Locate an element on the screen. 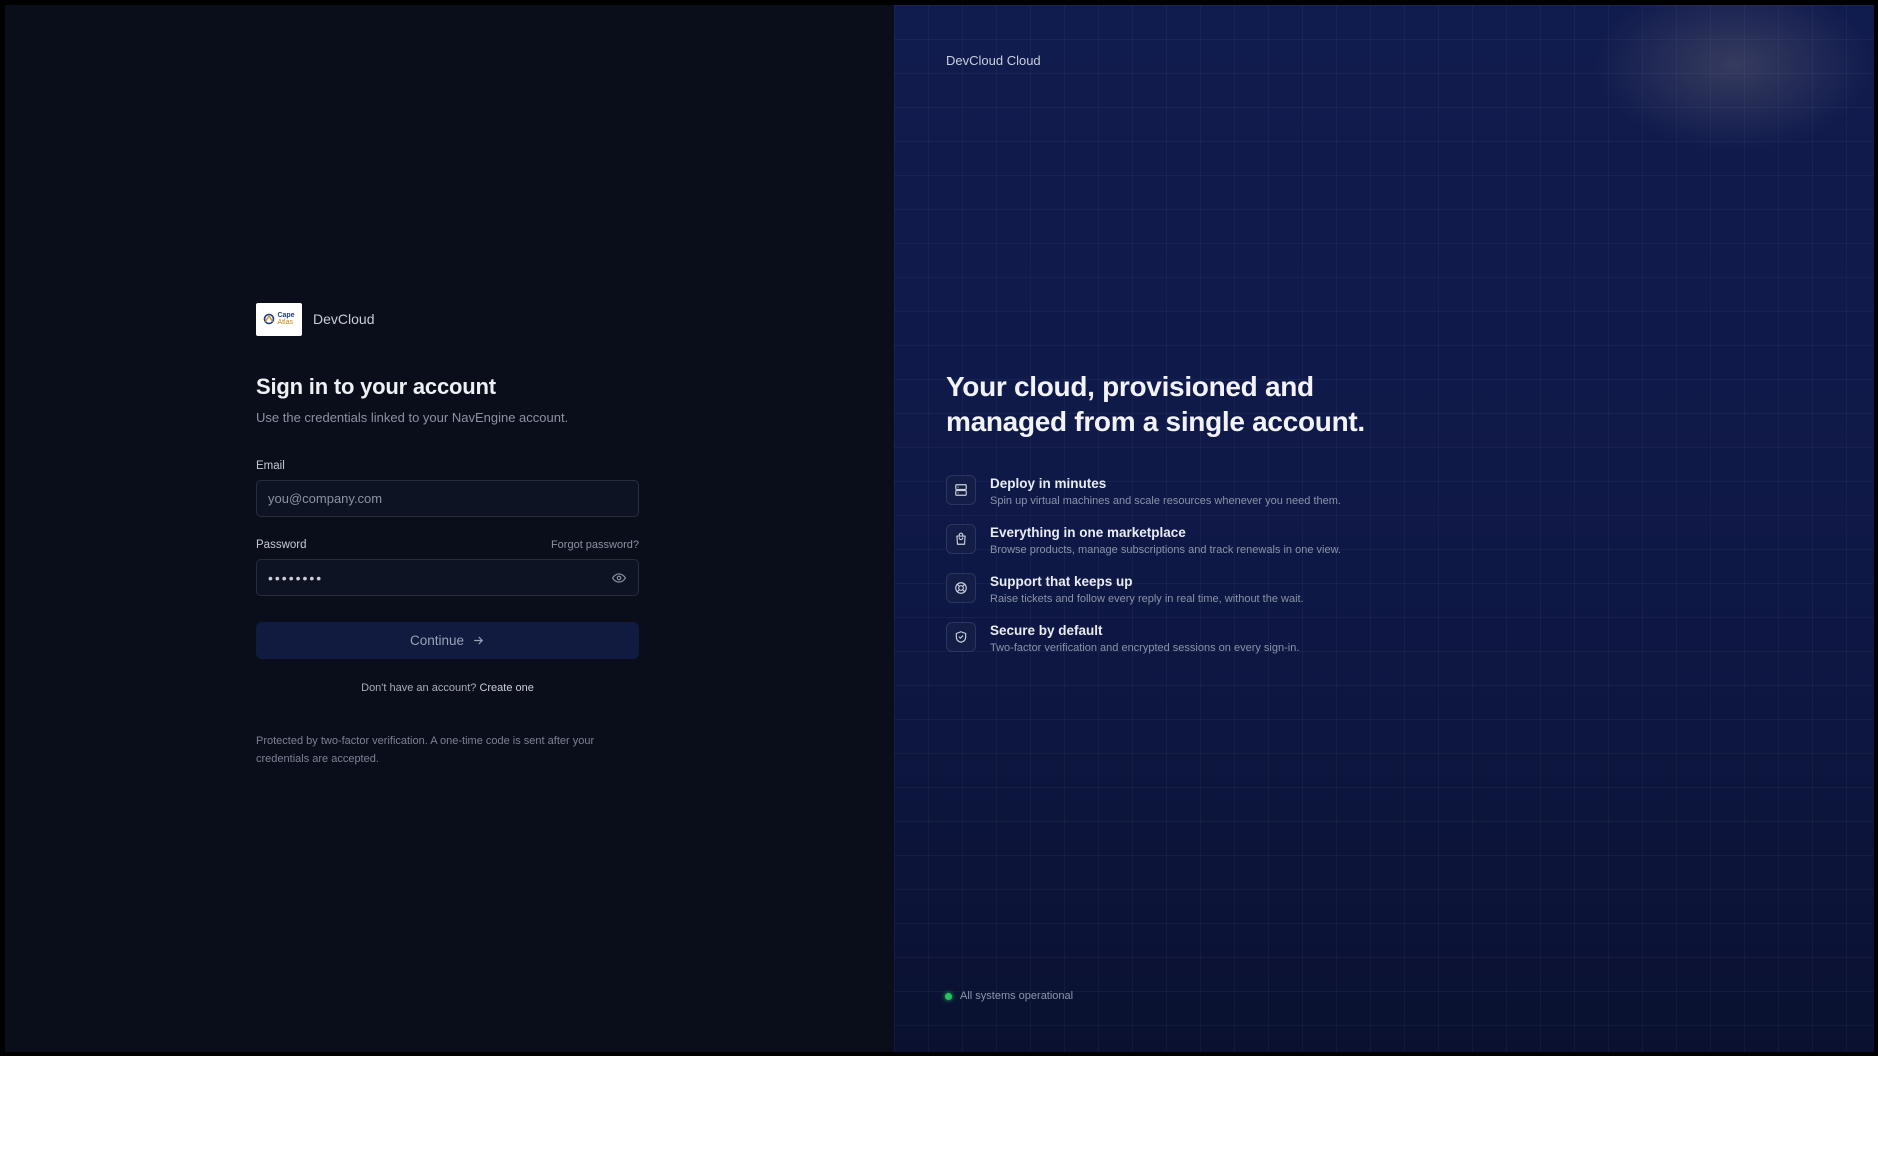  signup-prompt: Don't have an account? is located at coordinates (419, 688).